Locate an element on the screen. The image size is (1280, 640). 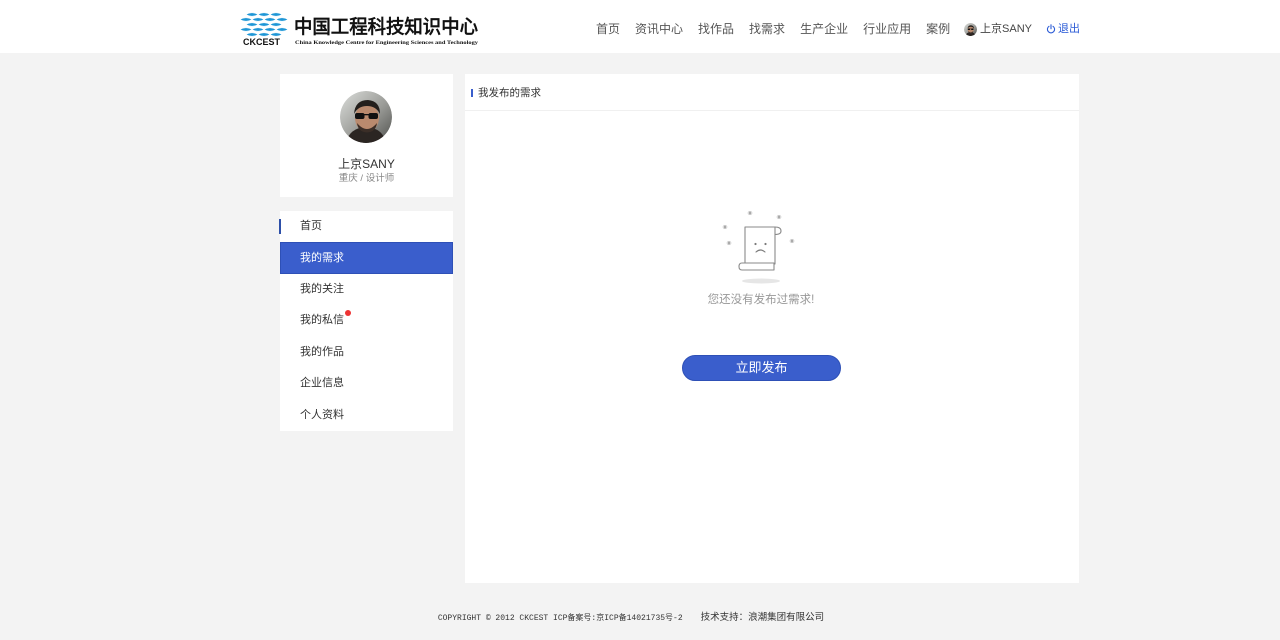
logo-abbr: CKCEST is located at coordinates (261, 42).